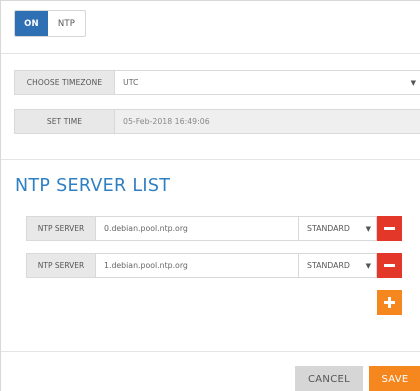  I want to click on cancel-button: CANCEL, so click(329, 378).